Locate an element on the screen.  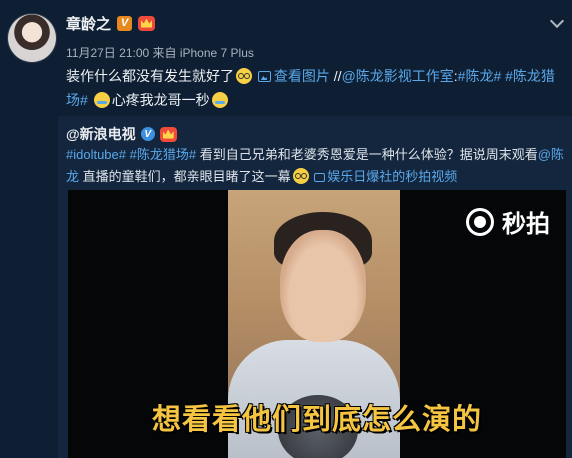
emoji-smile-icon is located at coordinates (300, 176).